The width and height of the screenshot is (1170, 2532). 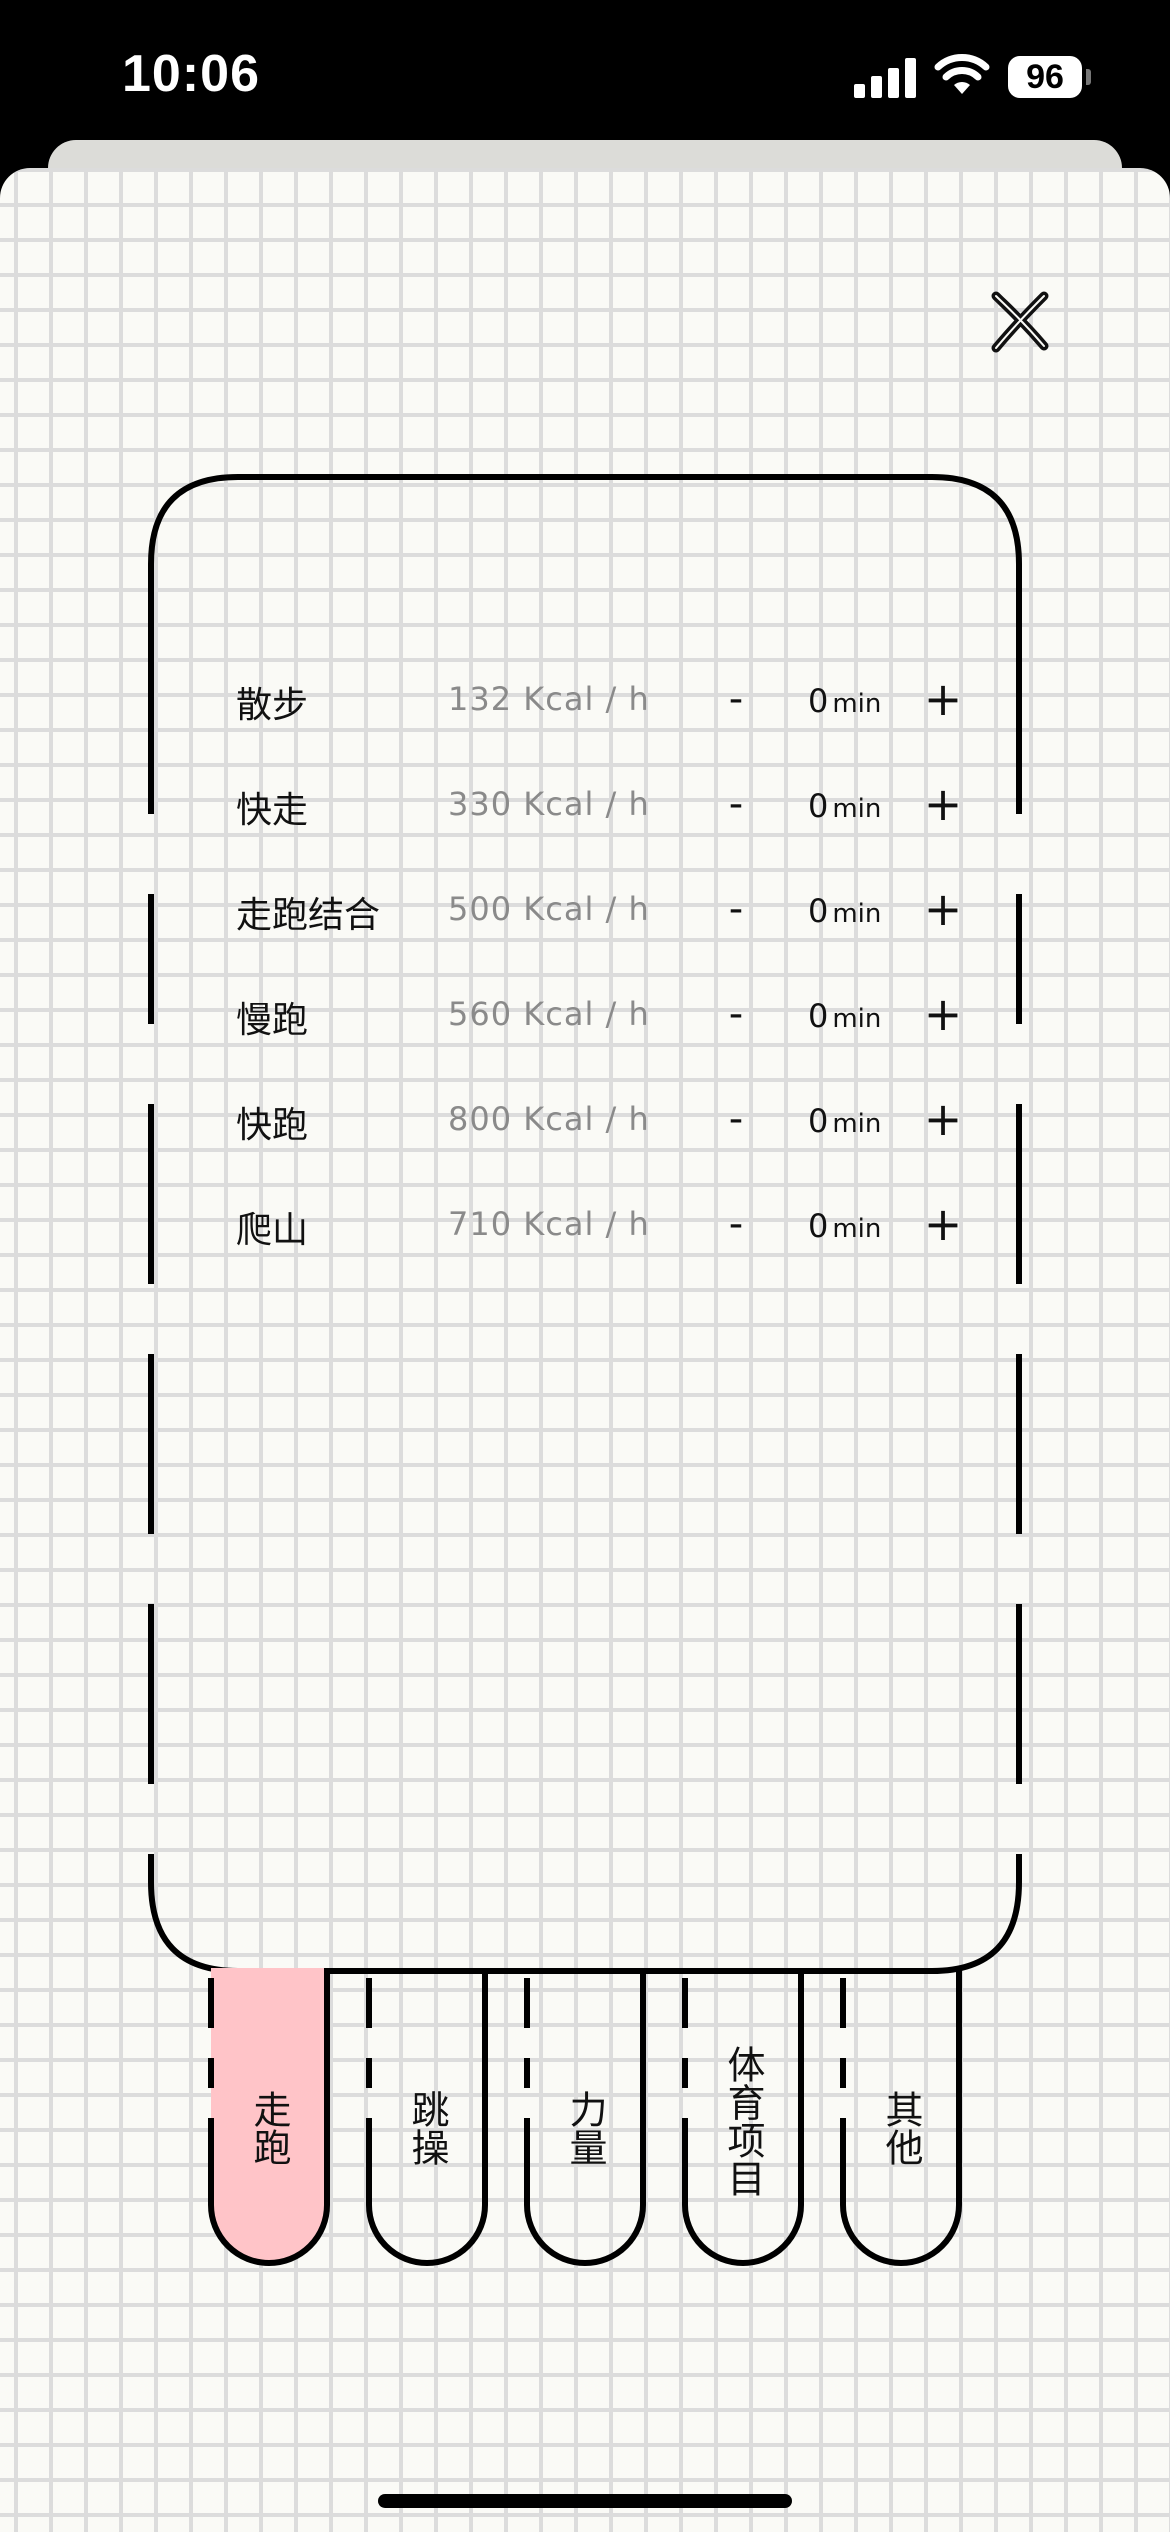 I want to click on list-item: 走跑结合 500 Kcal / h - 0 min +, so click(x=585, y=913).